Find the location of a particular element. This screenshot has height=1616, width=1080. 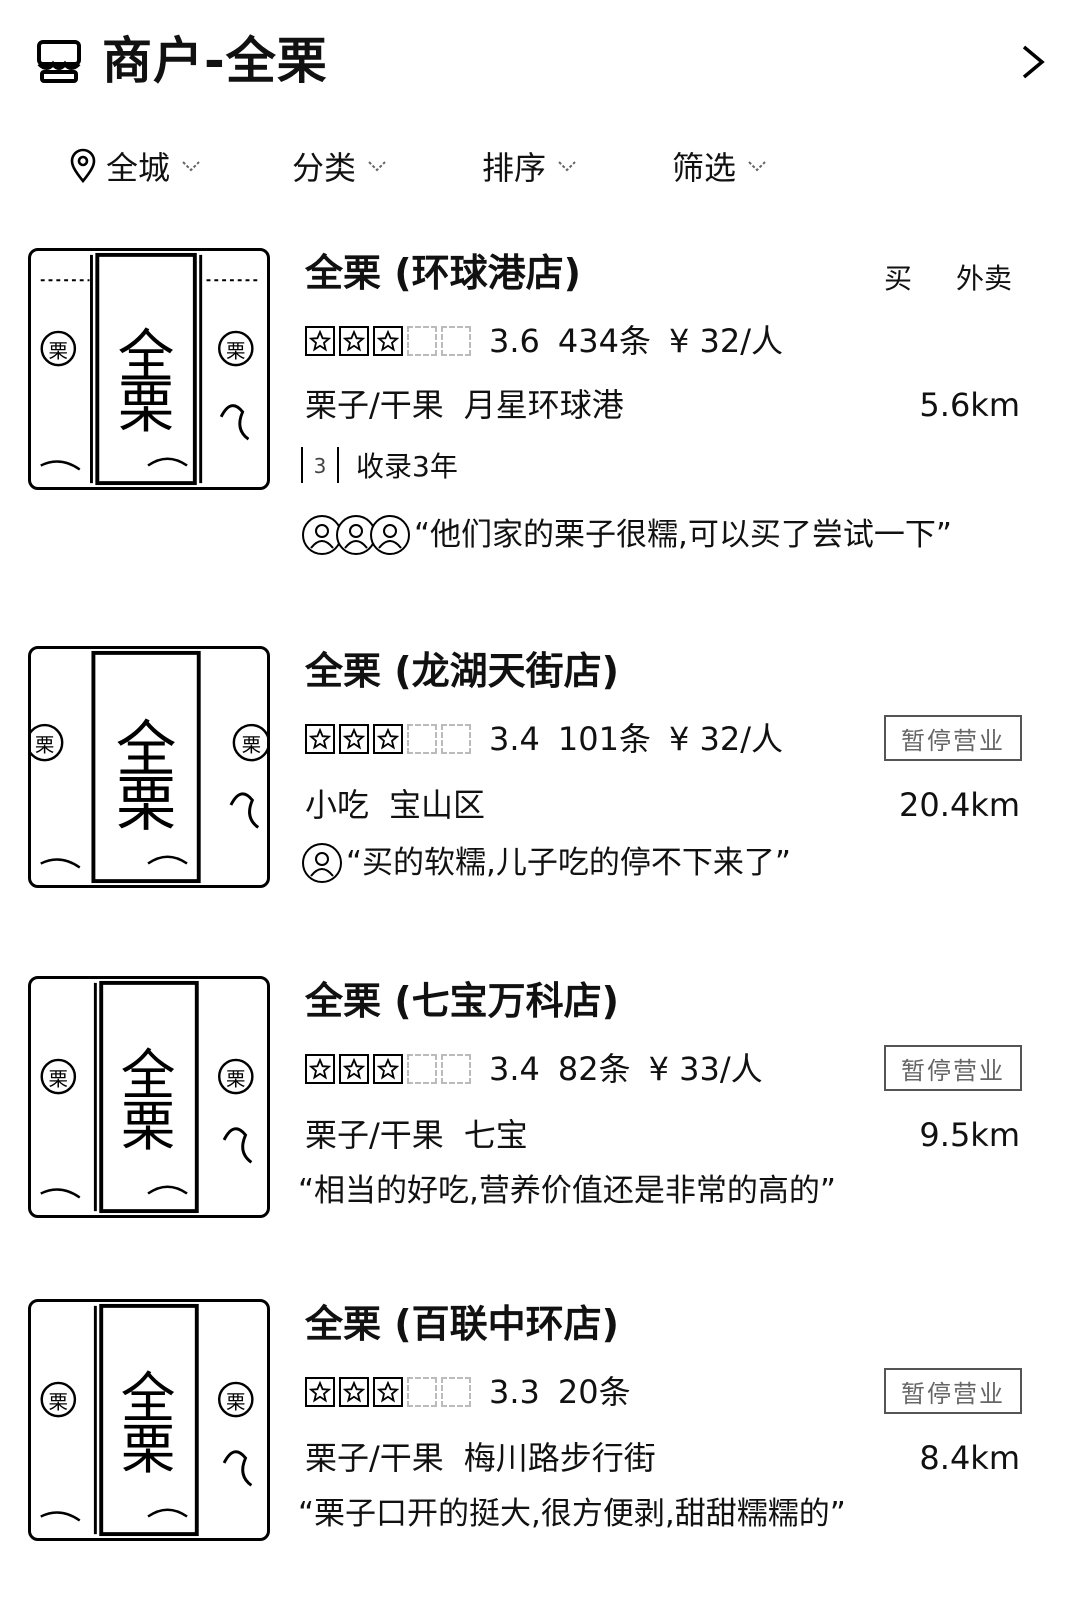

review-snippet: “他们家的栗子很糯,可以买了尝试一下” is located at coordinates (627, 535).